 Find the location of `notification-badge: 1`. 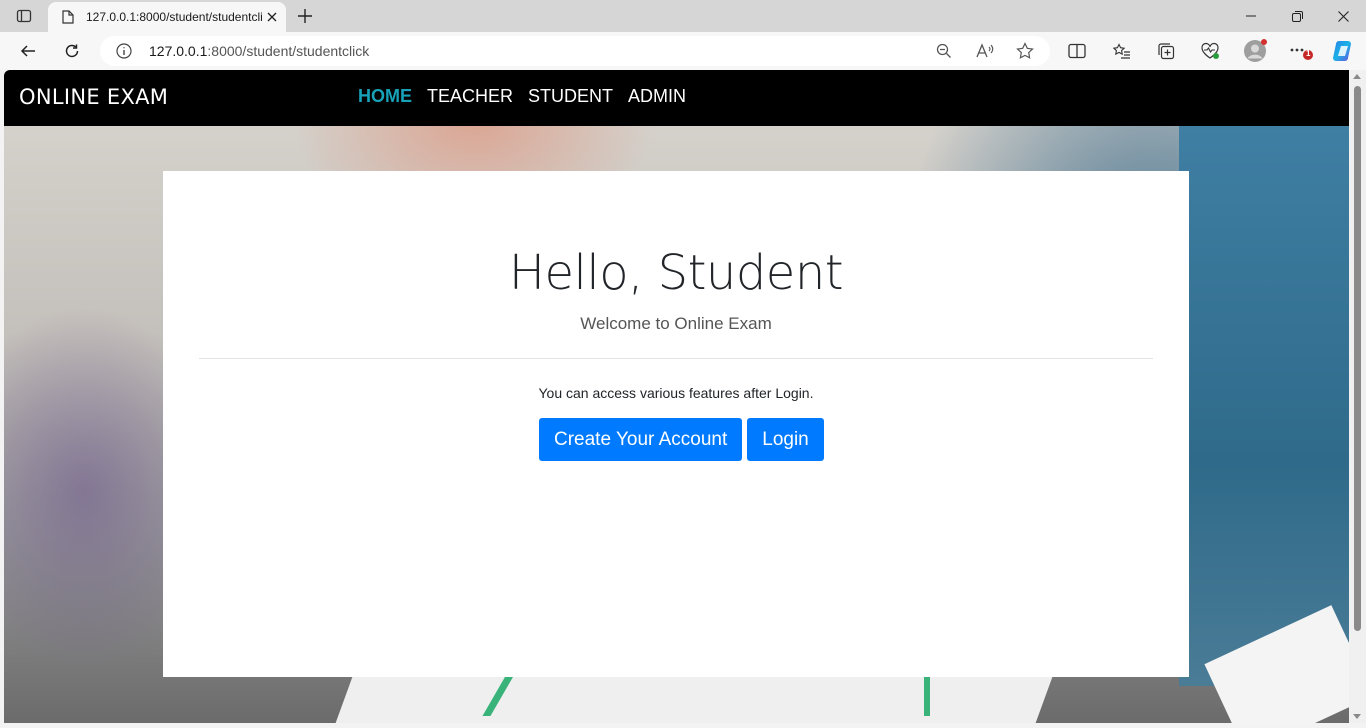

notification-badge: 1 is located at coordinates (1308, 53).